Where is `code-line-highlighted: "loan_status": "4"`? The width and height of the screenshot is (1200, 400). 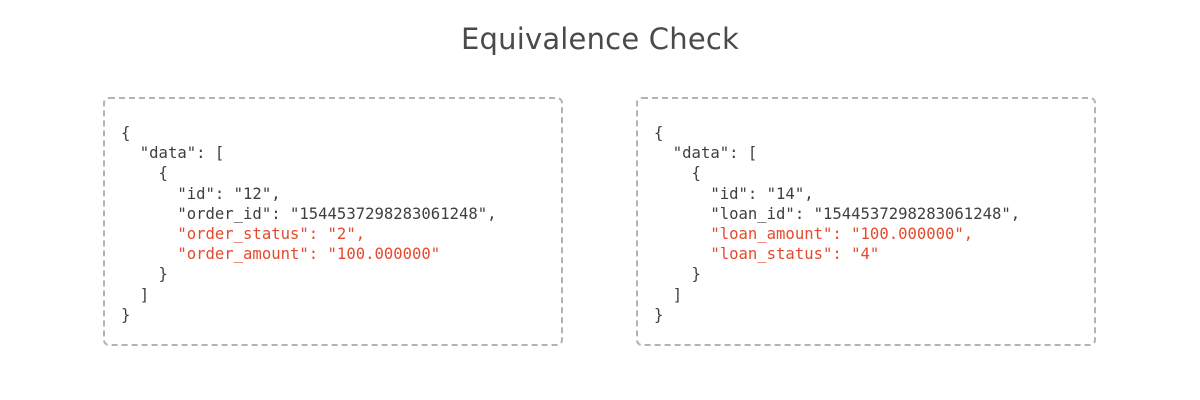
code-line-highlighted: "loan_status": "4" is located at coordinates (767, 254).